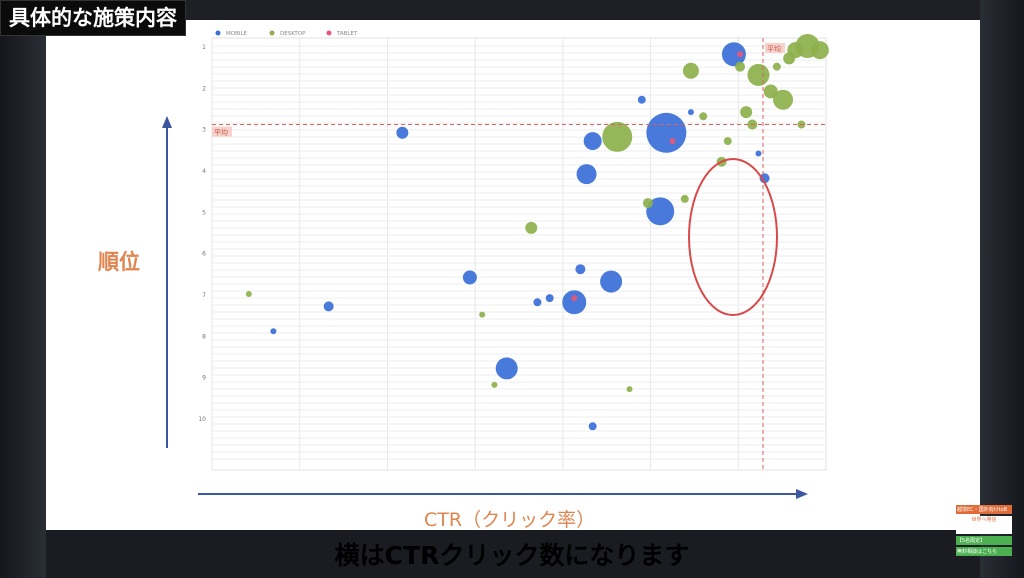 Image resolution: width=1024 pixels, height=578 pixels. What do you see at coordinates (984, 551) in the screenshot?
I see `ad-line4: 無料相談はこちら` at bounding box center [984, 551].